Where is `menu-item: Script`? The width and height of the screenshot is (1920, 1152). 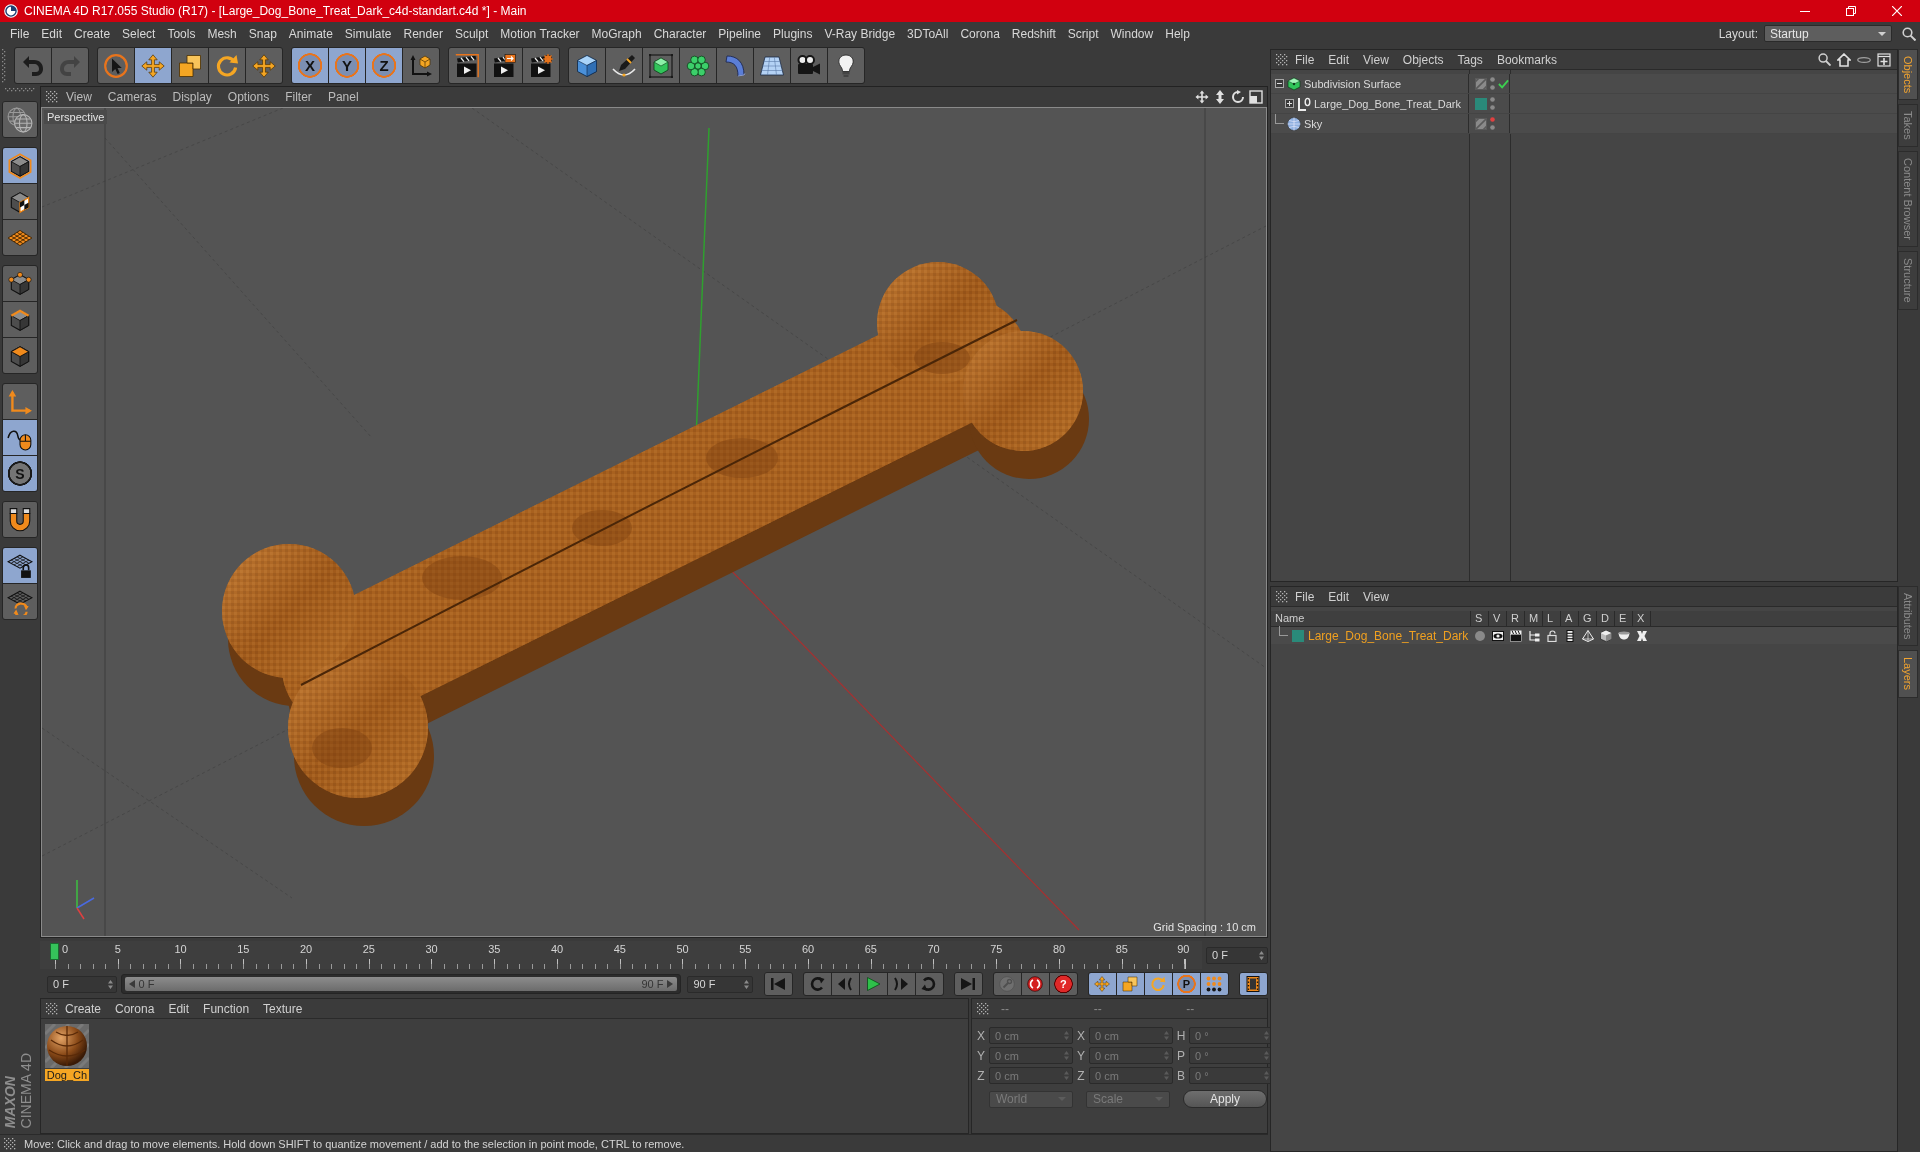 menu-item: Script is located at coordinates (1083, 33).